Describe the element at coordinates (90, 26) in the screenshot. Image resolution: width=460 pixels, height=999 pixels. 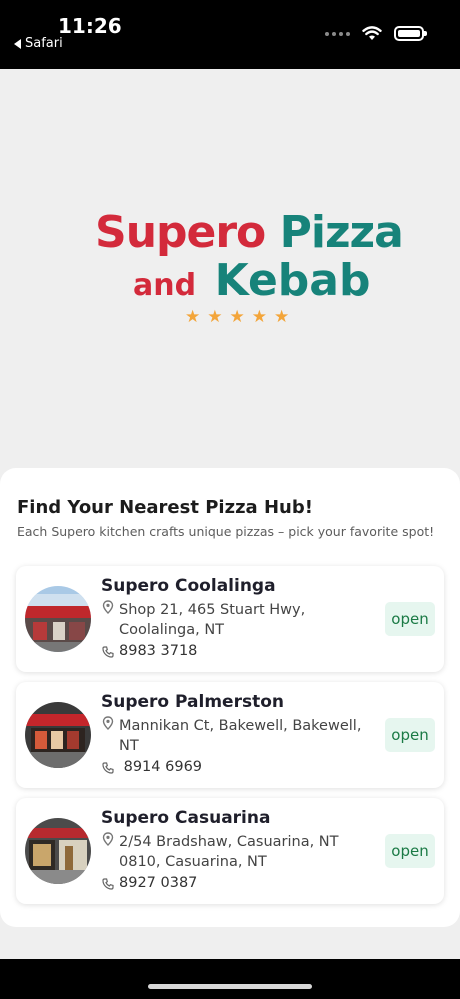
I see `status-time: 11:26` at that location.